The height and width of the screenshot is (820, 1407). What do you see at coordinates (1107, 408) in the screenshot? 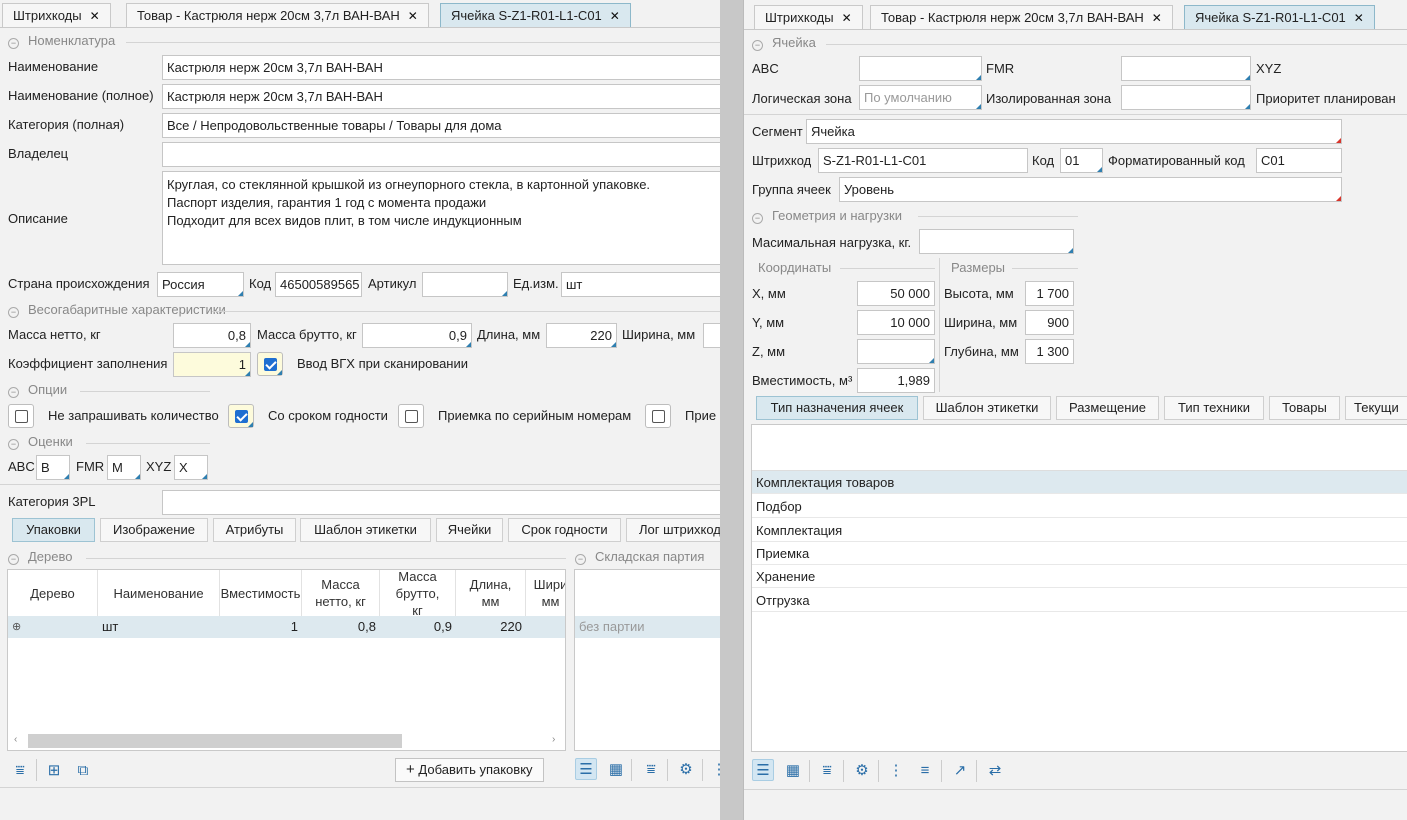
I see `subtab-placement: Размещение` at bounding box center [1107, 408].